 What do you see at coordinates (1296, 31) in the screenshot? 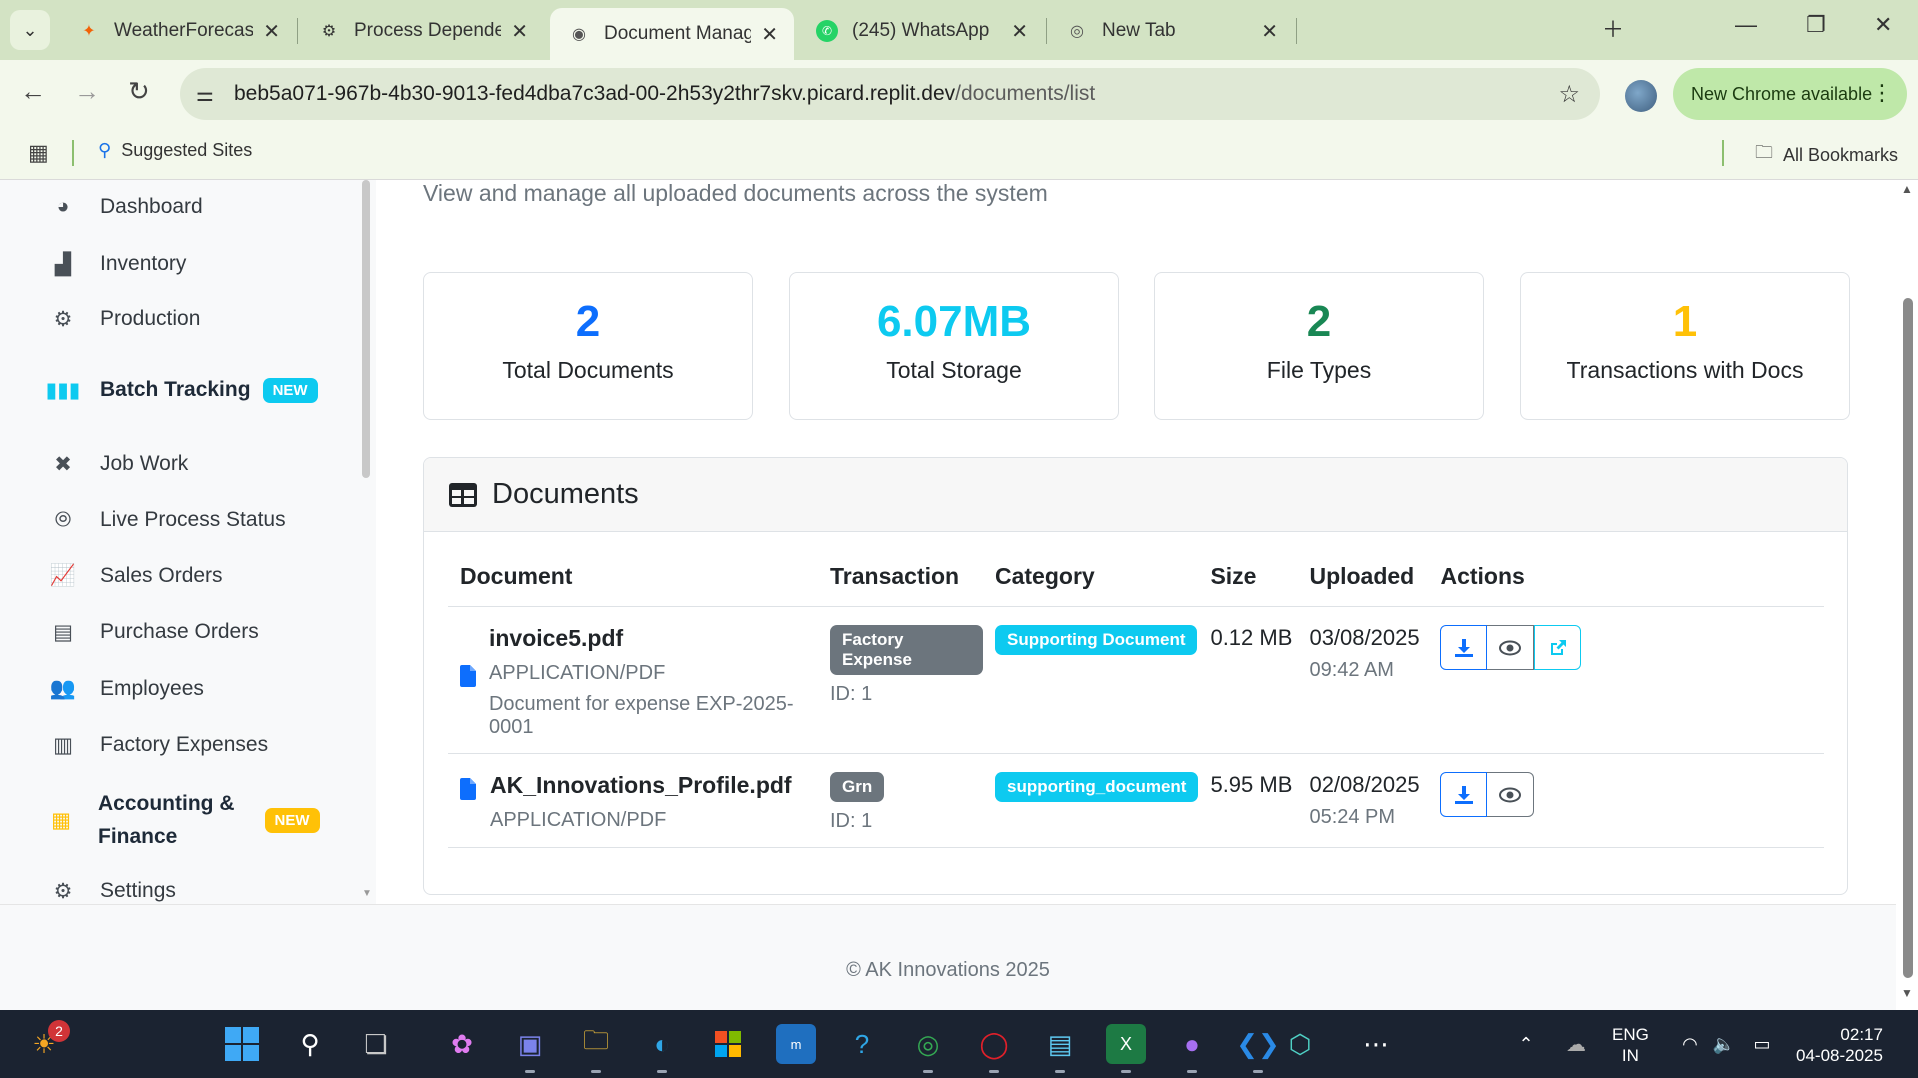
I see `tab-divider` at bounding box center [1296, 31].